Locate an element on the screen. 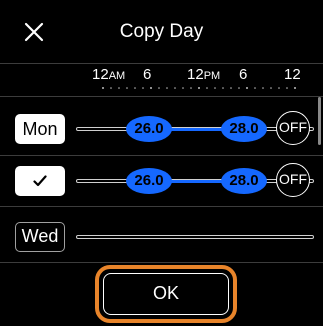 The height and width of the screenshot is (326, 323). axis-label-12am: 12AM is located at coordinates (109, 74).